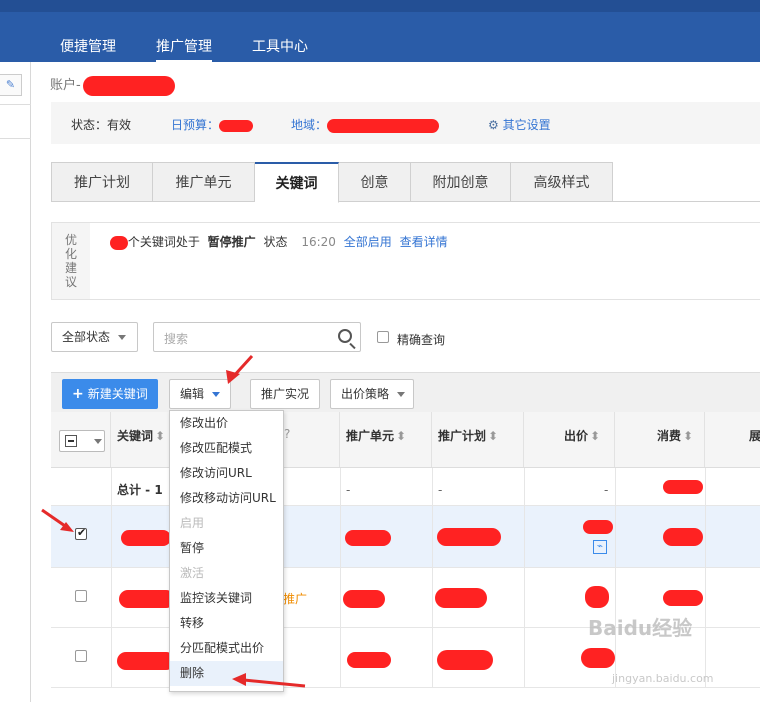  What do you see at coordinates (226, 598) in the screenshot?
I see `menu-item-monitor-keyword: 监控该关键词` at bounding box center [226, 598].